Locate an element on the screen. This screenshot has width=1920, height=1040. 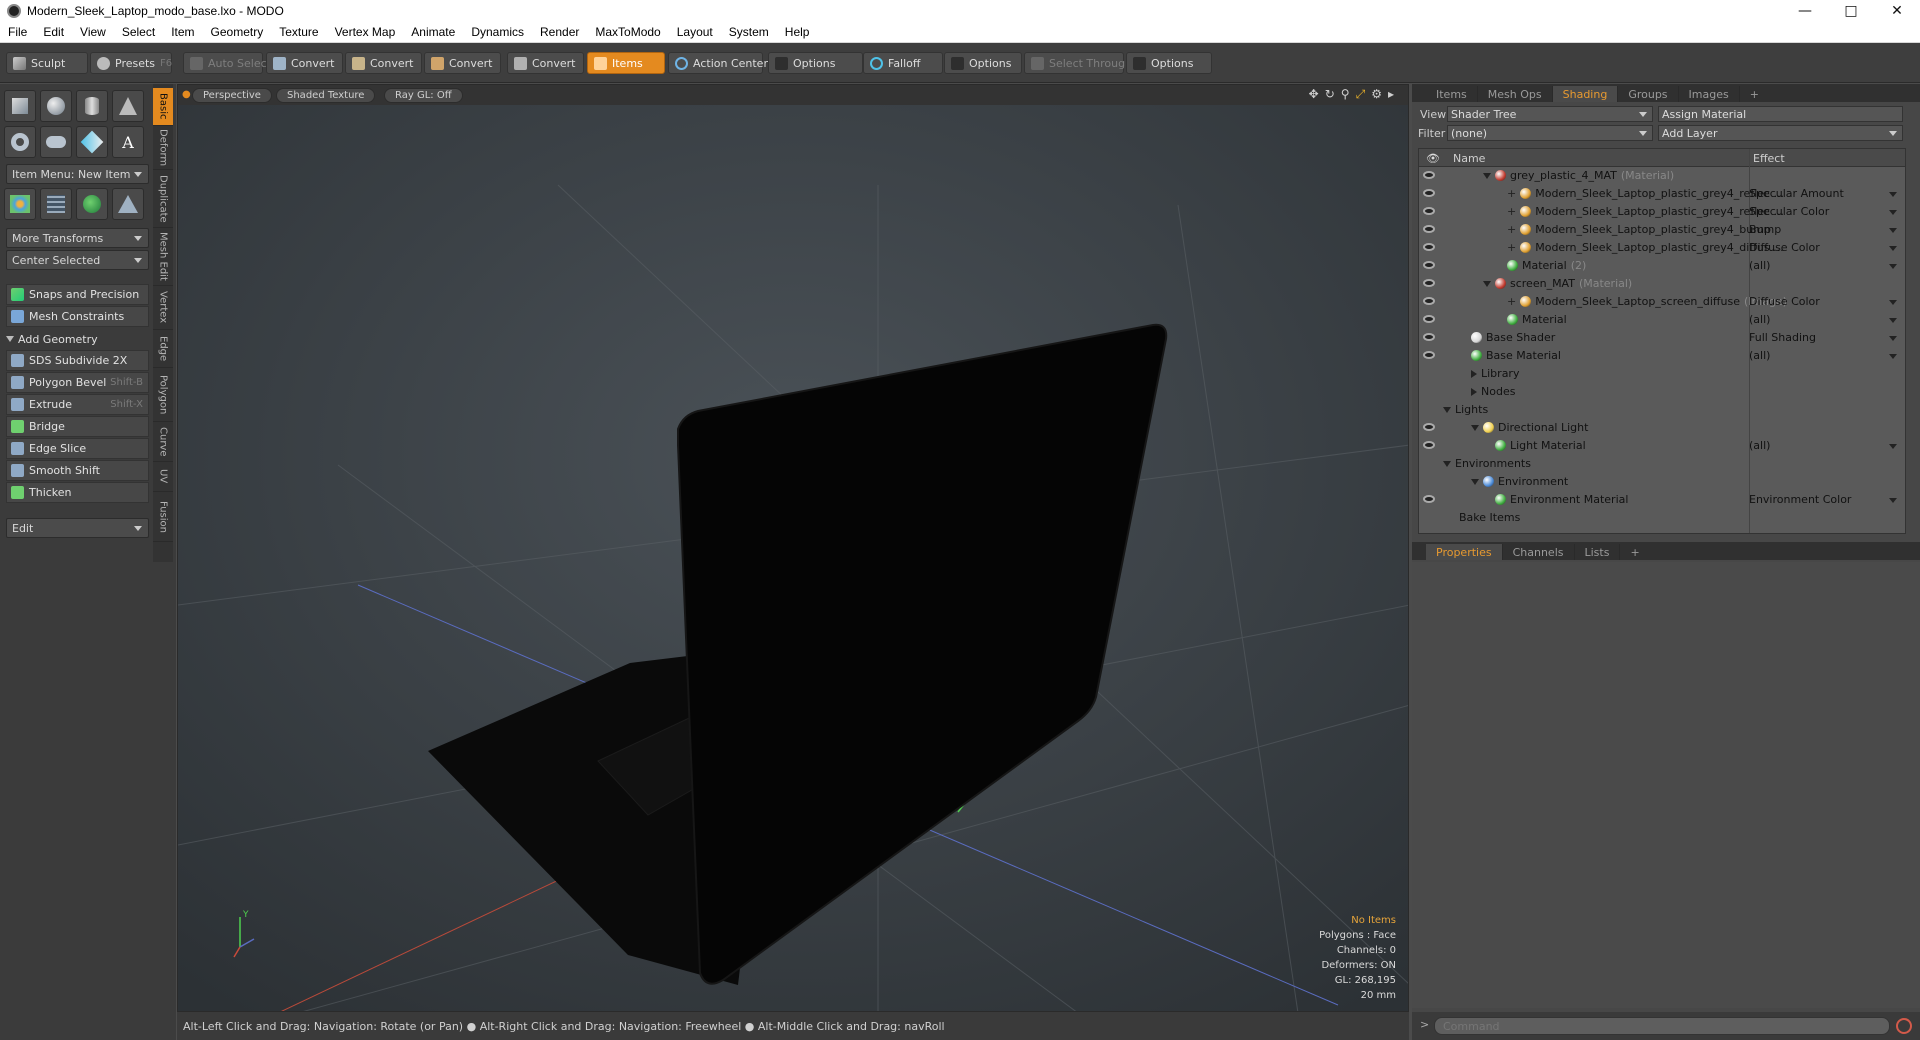
bridge-button: Bridge is located at coordinates (77, 426).